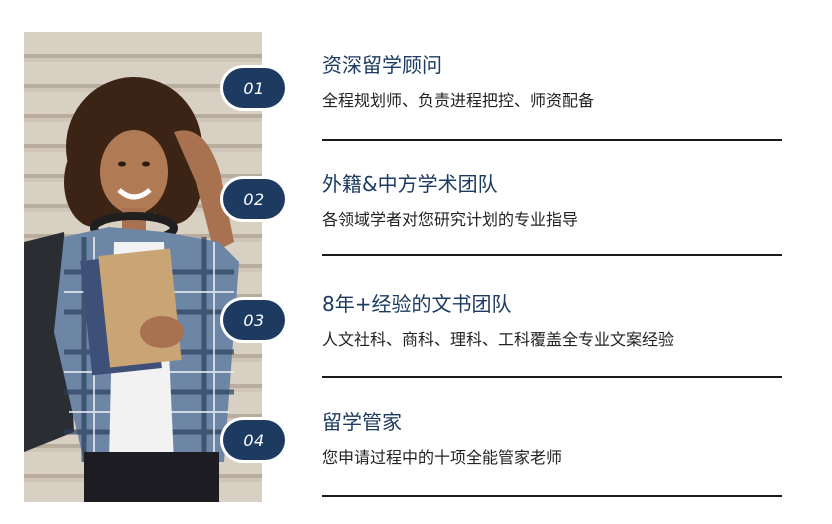 The image size is (832, 524). What do you see at coordinates (417, 304) in the screenshot?
I see `feature-title: 8年+经验的文书团队` at bounding box center [417, 304].